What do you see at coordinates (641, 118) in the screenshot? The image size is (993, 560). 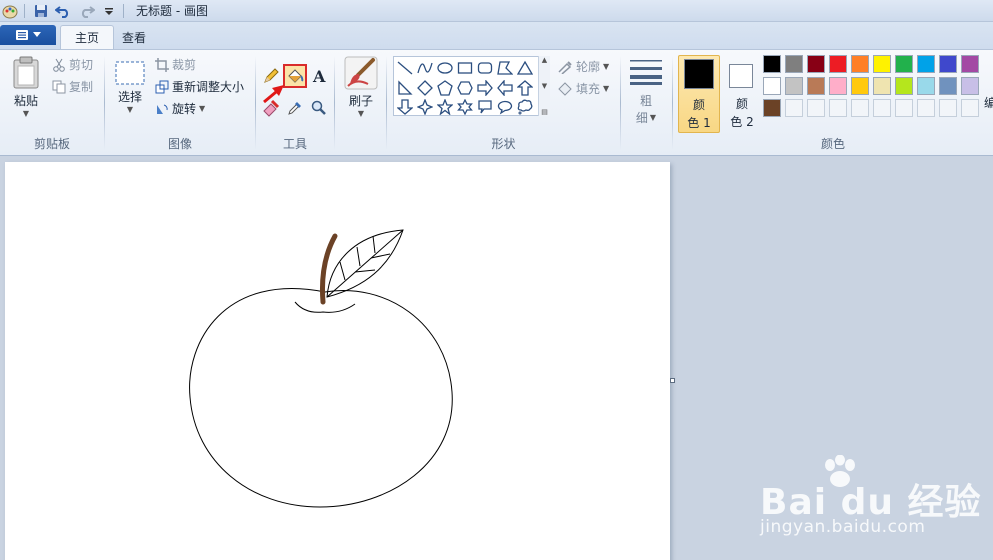 I see `size-label-line2: 细` at bounding box center [641, 118].